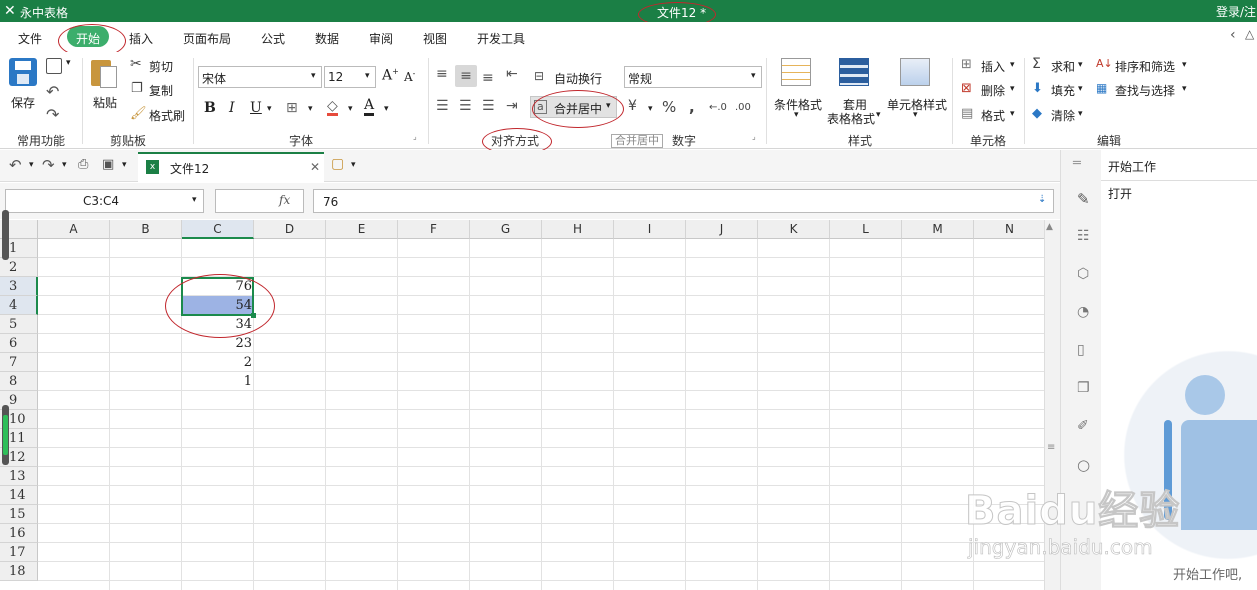 This screenshot has height=590, width=1257. I want to click on decrease-decimal-icon: .00, so click(743, 107).